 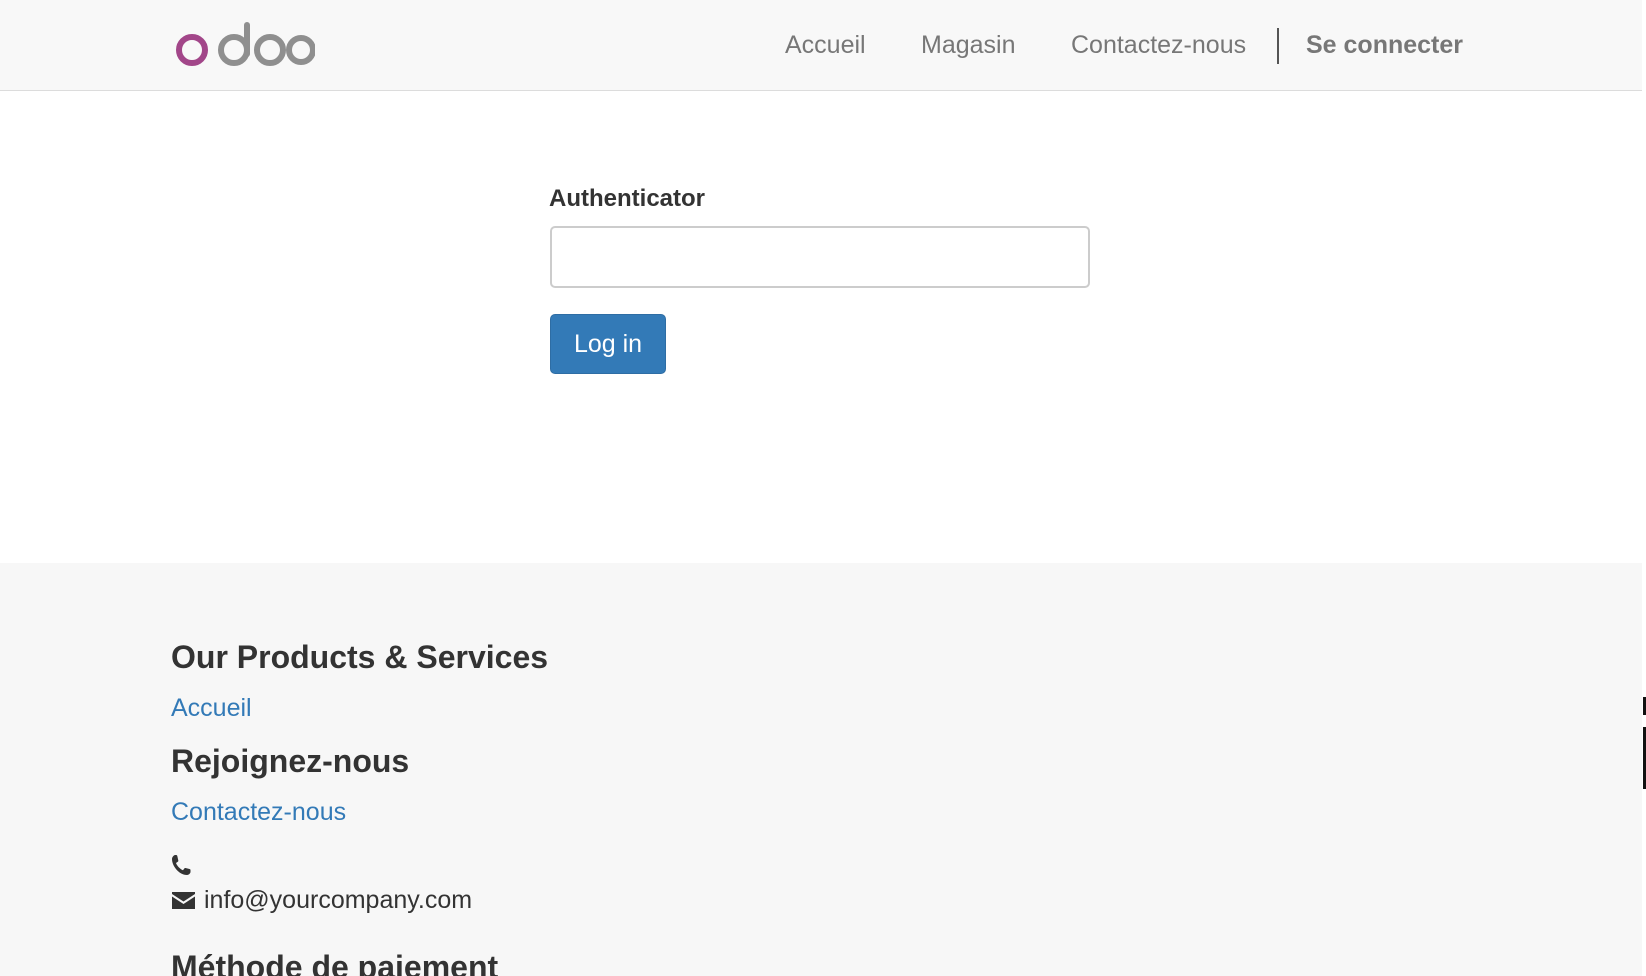 I want to click on footer-contact-link: Contactez-nous, so click(x=258, y=812).